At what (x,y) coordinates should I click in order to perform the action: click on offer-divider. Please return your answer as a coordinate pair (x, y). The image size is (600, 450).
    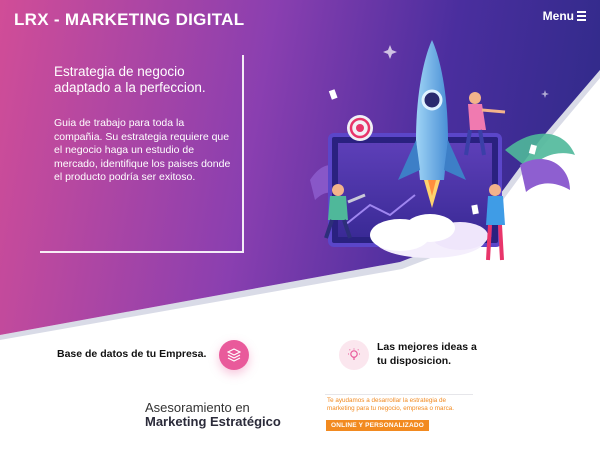
    Looking at the image, I should click on (399, 394).